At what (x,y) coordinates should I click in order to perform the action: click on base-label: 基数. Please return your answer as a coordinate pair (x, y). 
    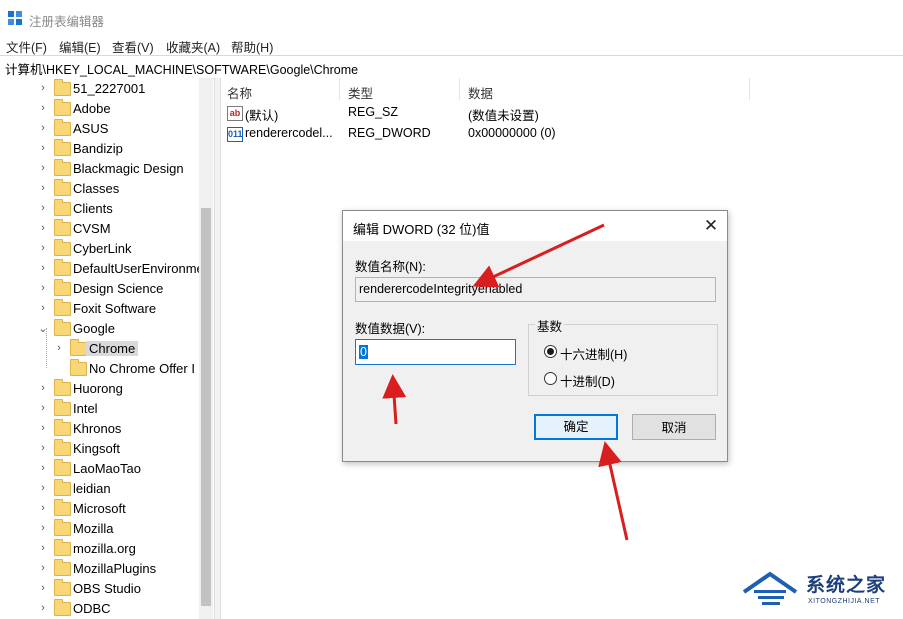
    Looking at the image, I should click on (550, 325).